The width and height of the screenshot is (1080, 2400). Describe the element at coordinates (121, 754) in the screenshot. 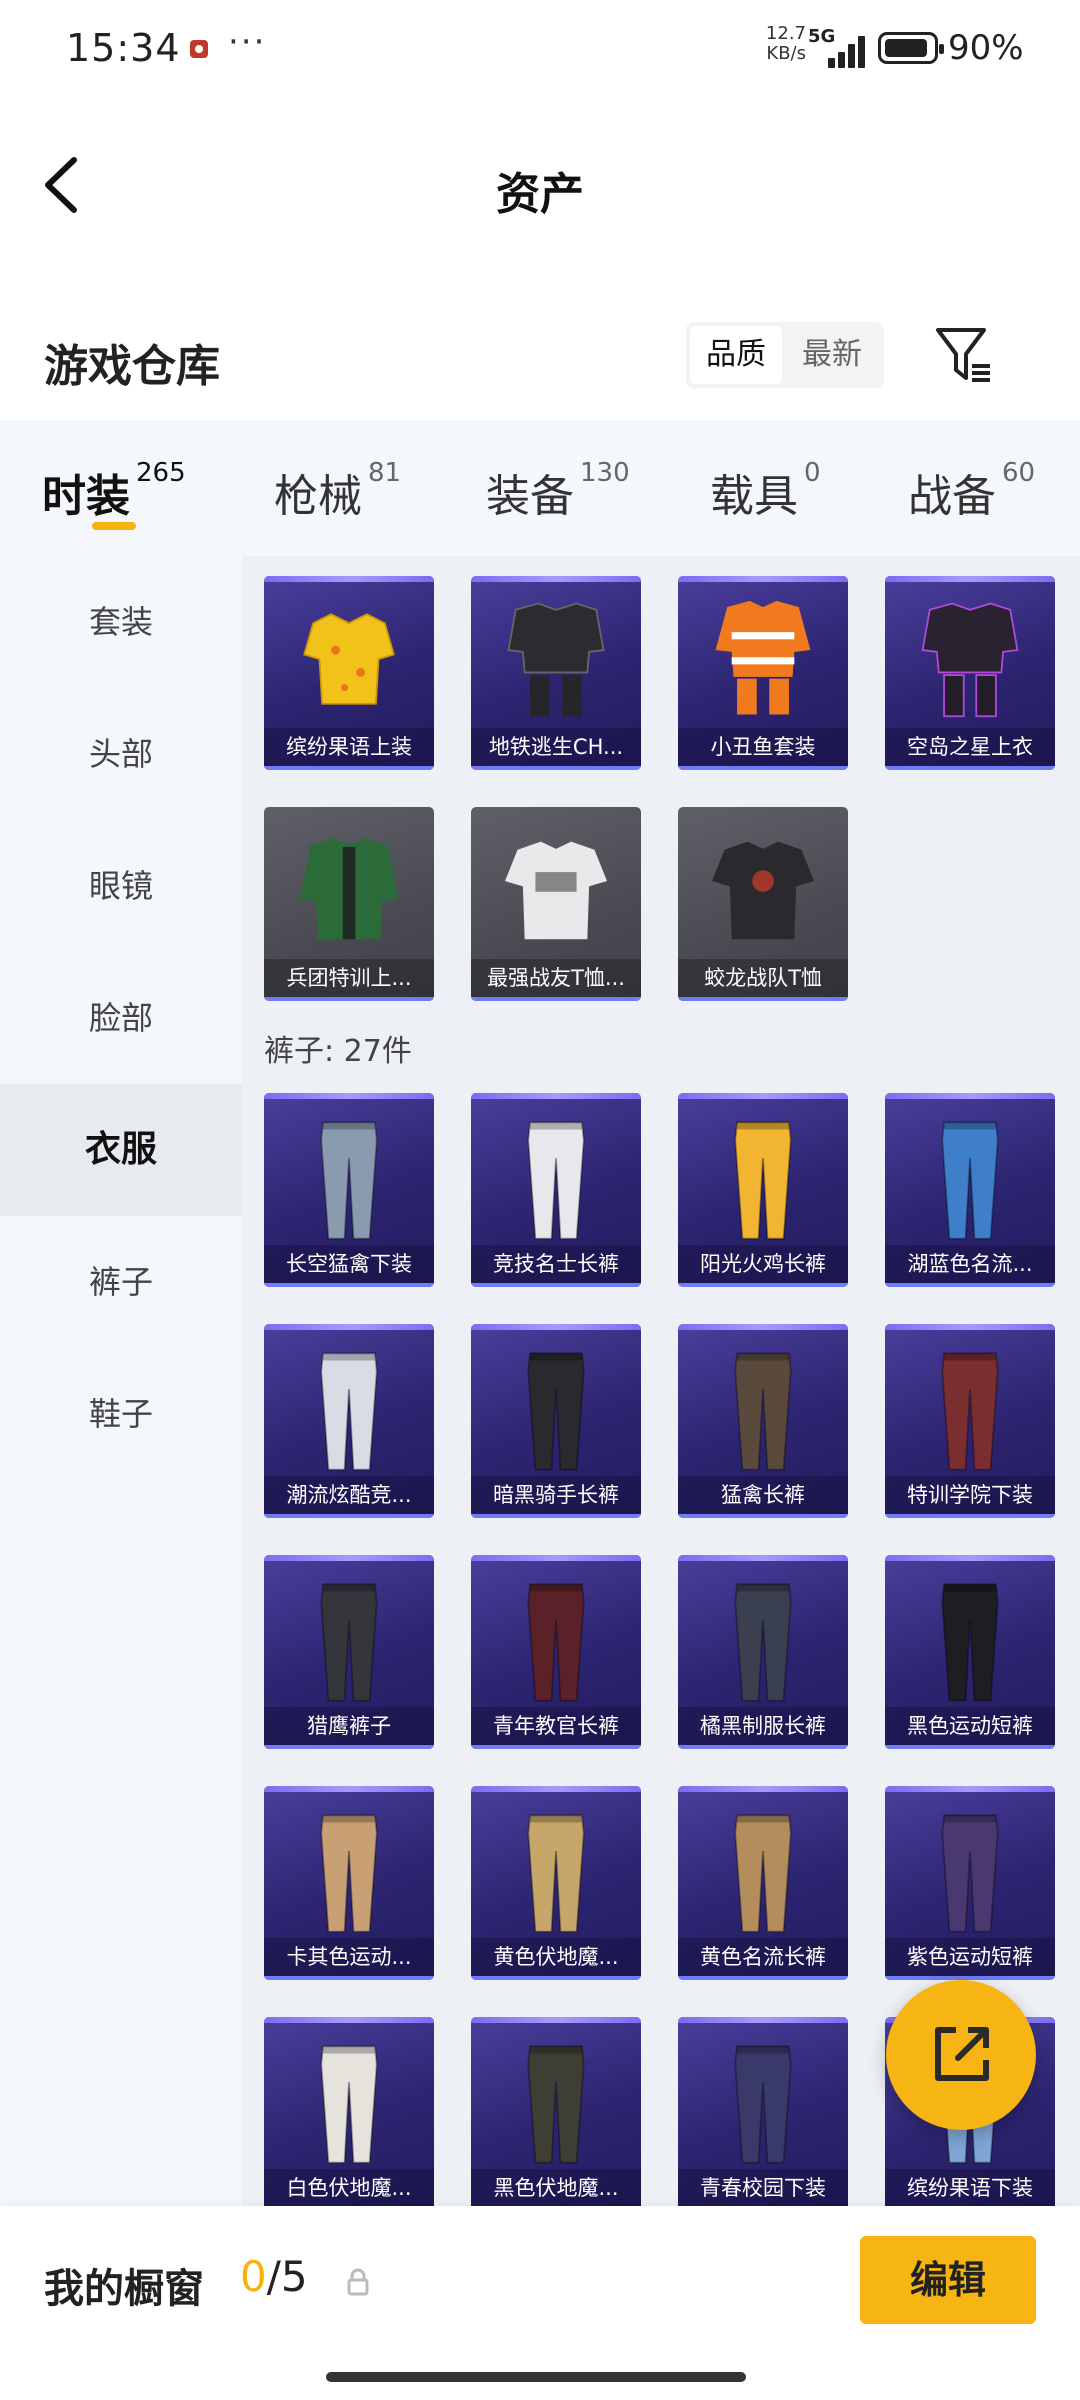

I see `sidebar-item-head: 头部` at that location.